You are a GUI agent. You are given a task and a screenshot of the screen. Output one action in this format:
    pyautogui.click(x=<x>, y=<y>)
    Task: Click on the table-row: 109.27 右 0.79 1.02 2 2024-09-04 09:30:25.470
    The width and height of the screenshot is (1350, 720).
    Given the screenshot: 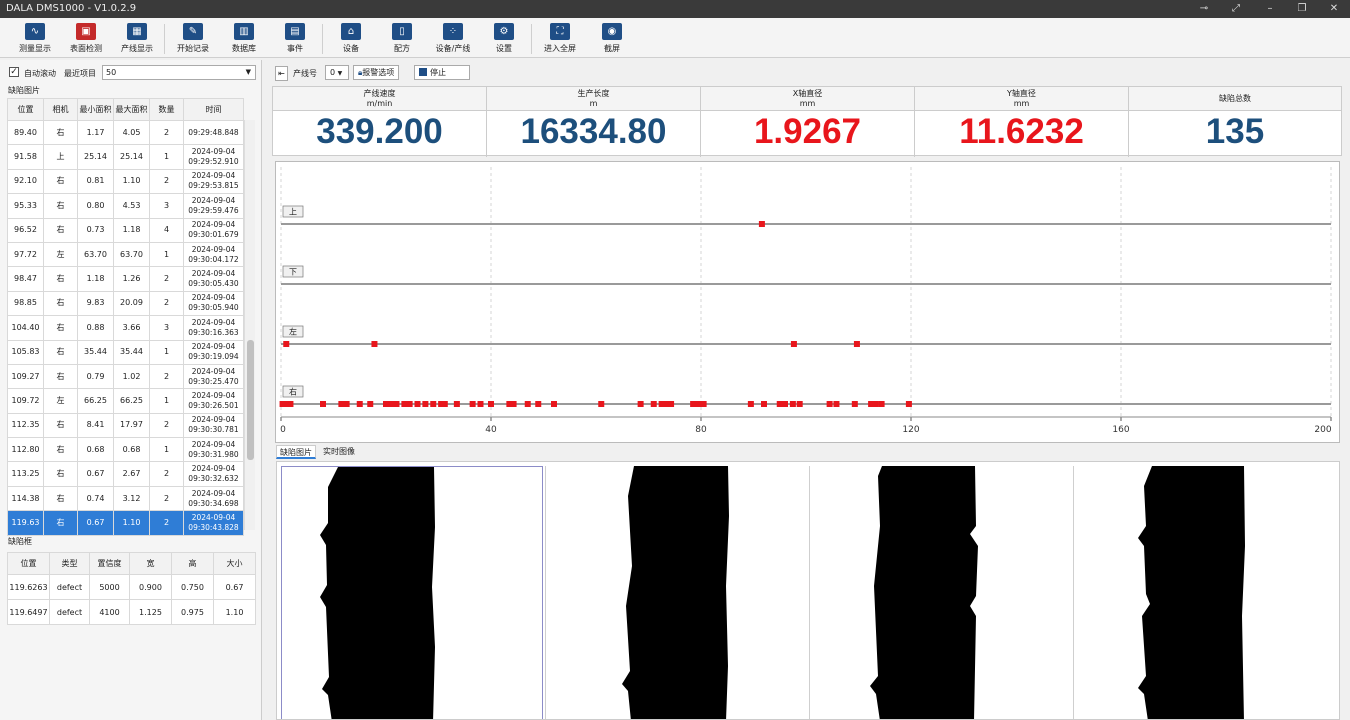 What is the action you would take?
    pyautogui.click(x=125, y=376)
    